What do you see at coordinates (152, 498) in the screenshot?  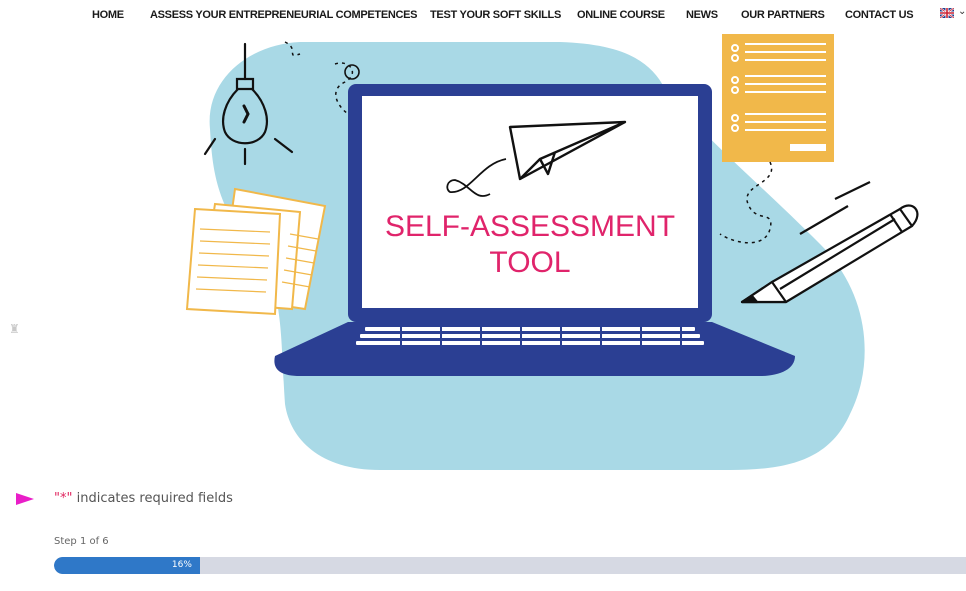 I see `required-fields-text: indicates required fields` at bounding box center [152, 498].